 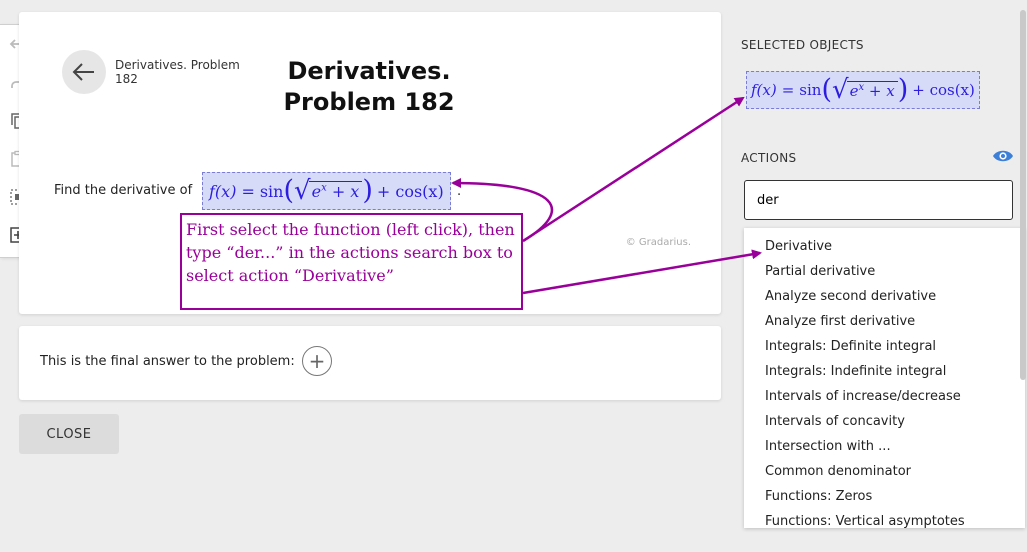 What do you see at coordinates (884, 396) in the screenshot?
I see `action-option: Intervals of increase/decrease` at bounding box center [884, 396].